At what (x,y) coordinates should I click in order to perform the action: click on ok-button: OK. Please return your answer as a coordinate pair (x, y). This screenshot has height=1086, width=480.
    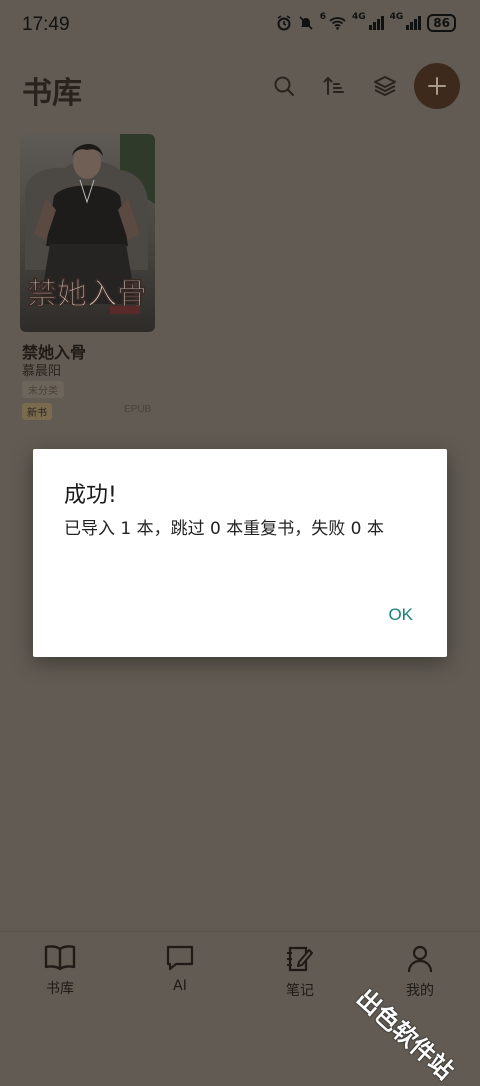
    Looking at the image, I should click on (400, 615).